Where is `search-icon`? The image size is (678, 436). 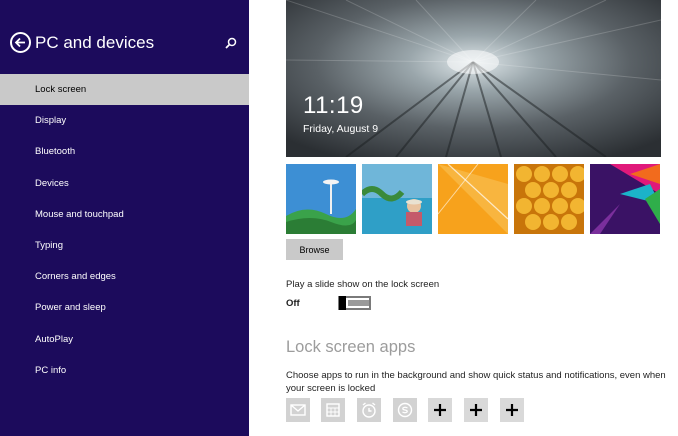 search-icon is located at coordinates (231, 43).